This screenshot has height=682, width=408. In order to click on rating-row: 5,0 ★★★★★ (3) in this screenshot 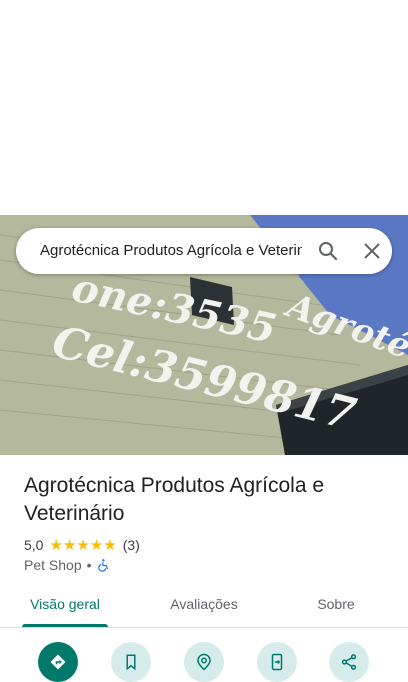, I will do `click(82, 545)`.